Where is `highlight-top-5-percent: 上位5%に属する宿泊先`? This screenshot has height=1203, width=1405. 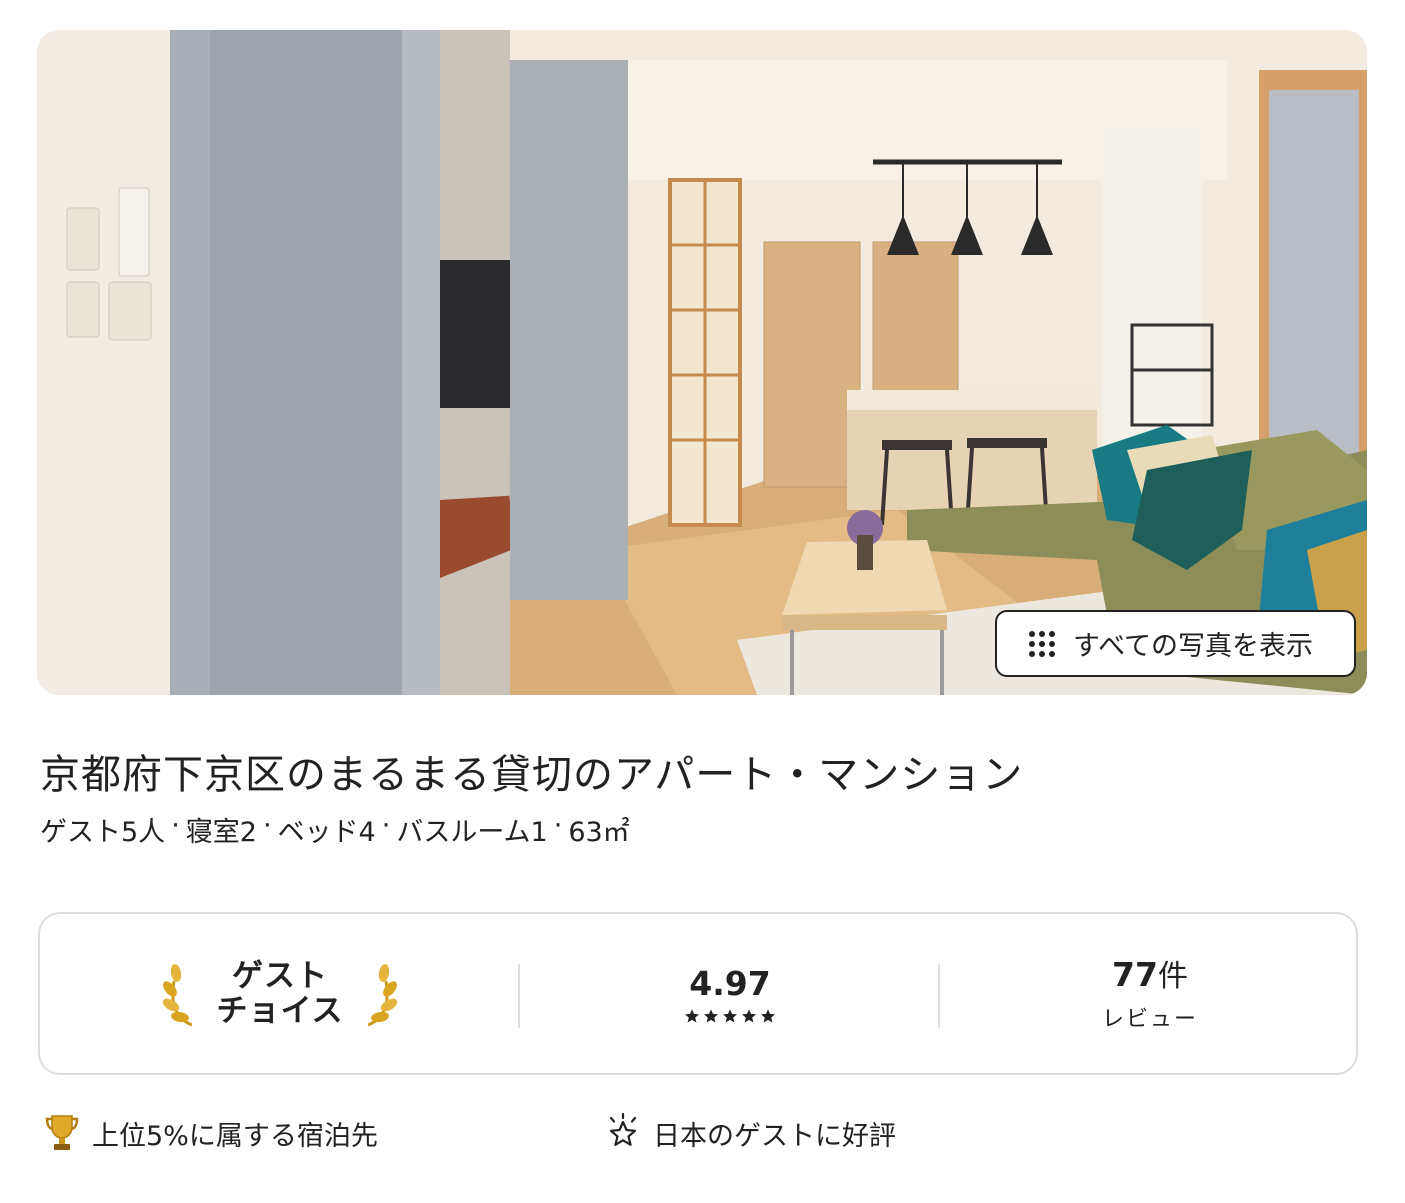
highlight-top-5-percent: 上位5%に属する宿泊先 is located at coordinates (211, 1133).